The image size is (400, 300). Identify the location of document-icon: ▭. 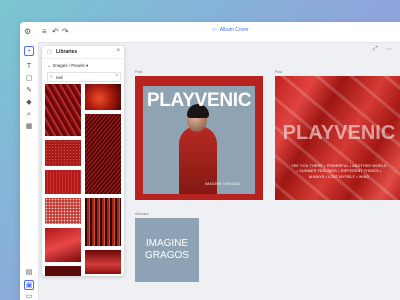
(214, 30).